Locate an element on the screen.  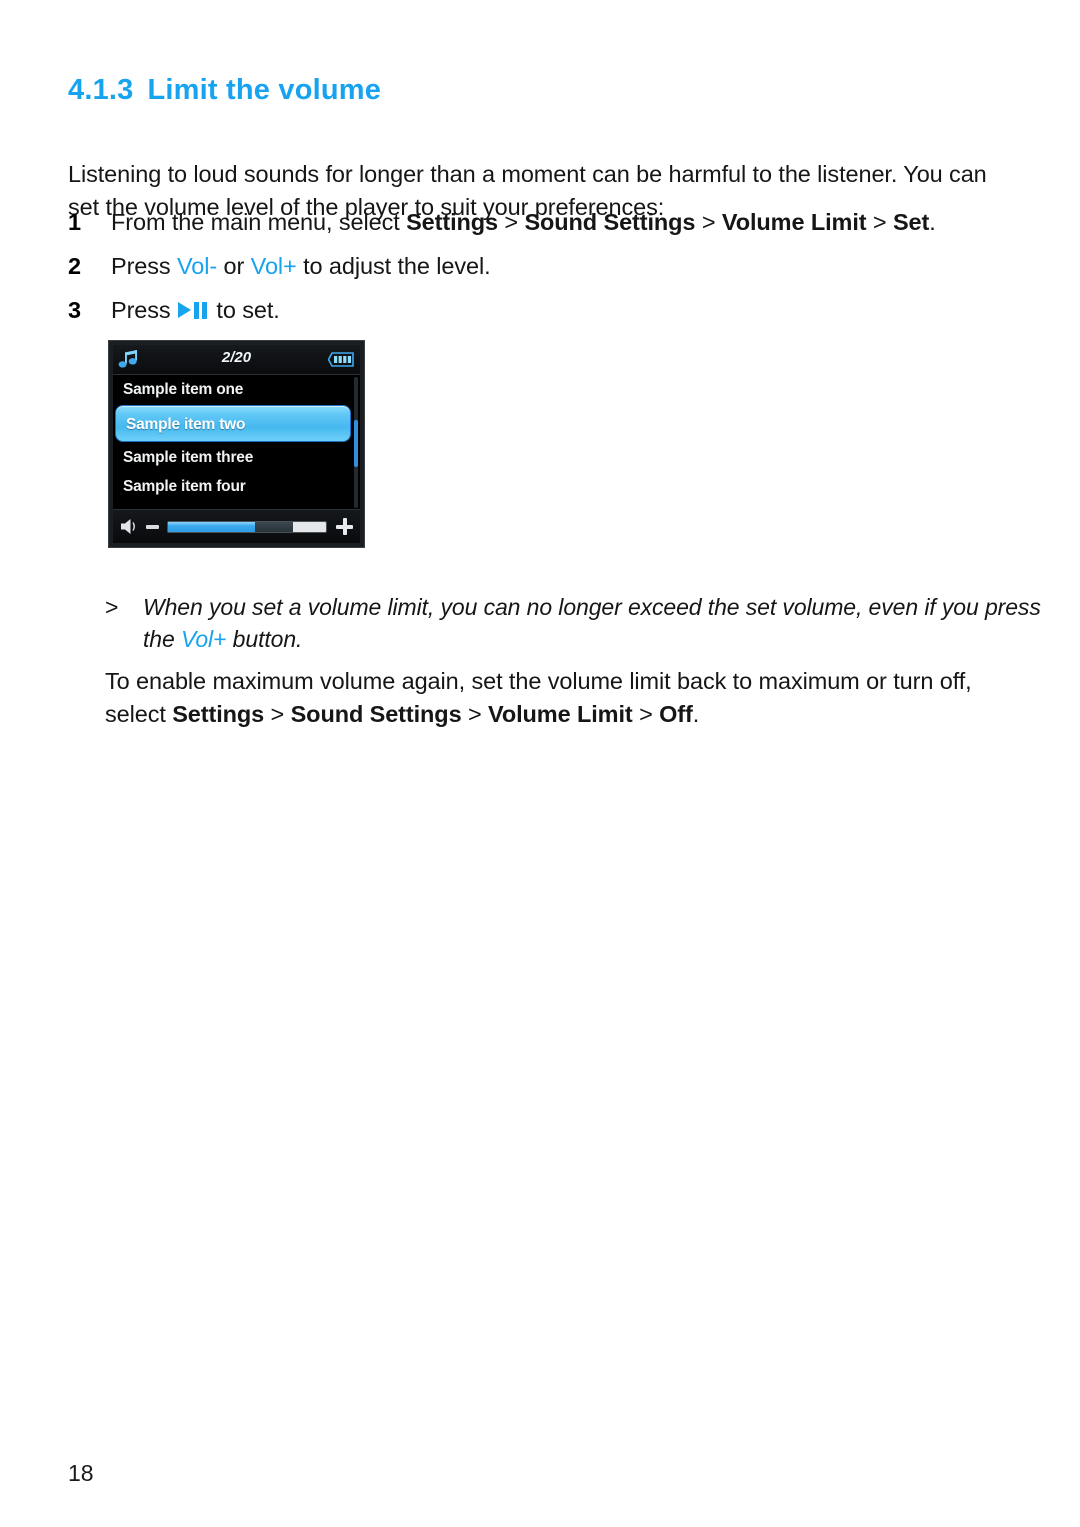
plus-icon is located at coordinates (344, 526).